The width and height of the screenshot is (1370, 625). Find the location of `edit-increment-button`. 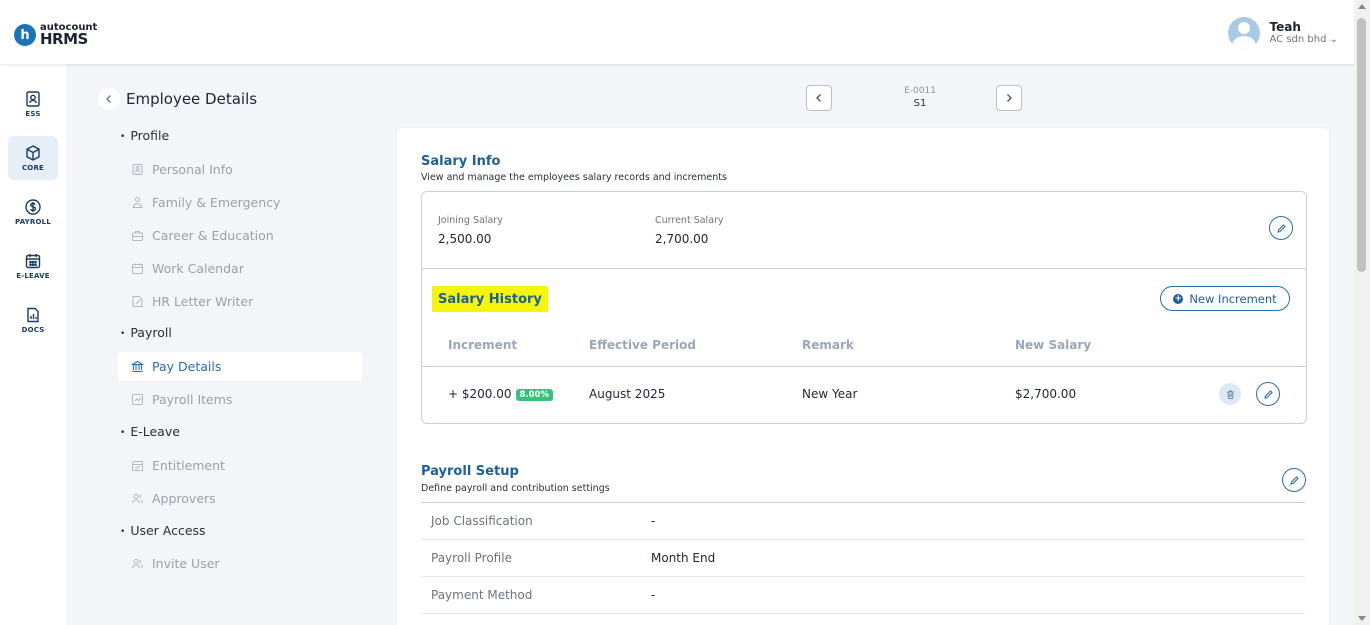

edit-increment-button is located at coordinates (1268, 394).